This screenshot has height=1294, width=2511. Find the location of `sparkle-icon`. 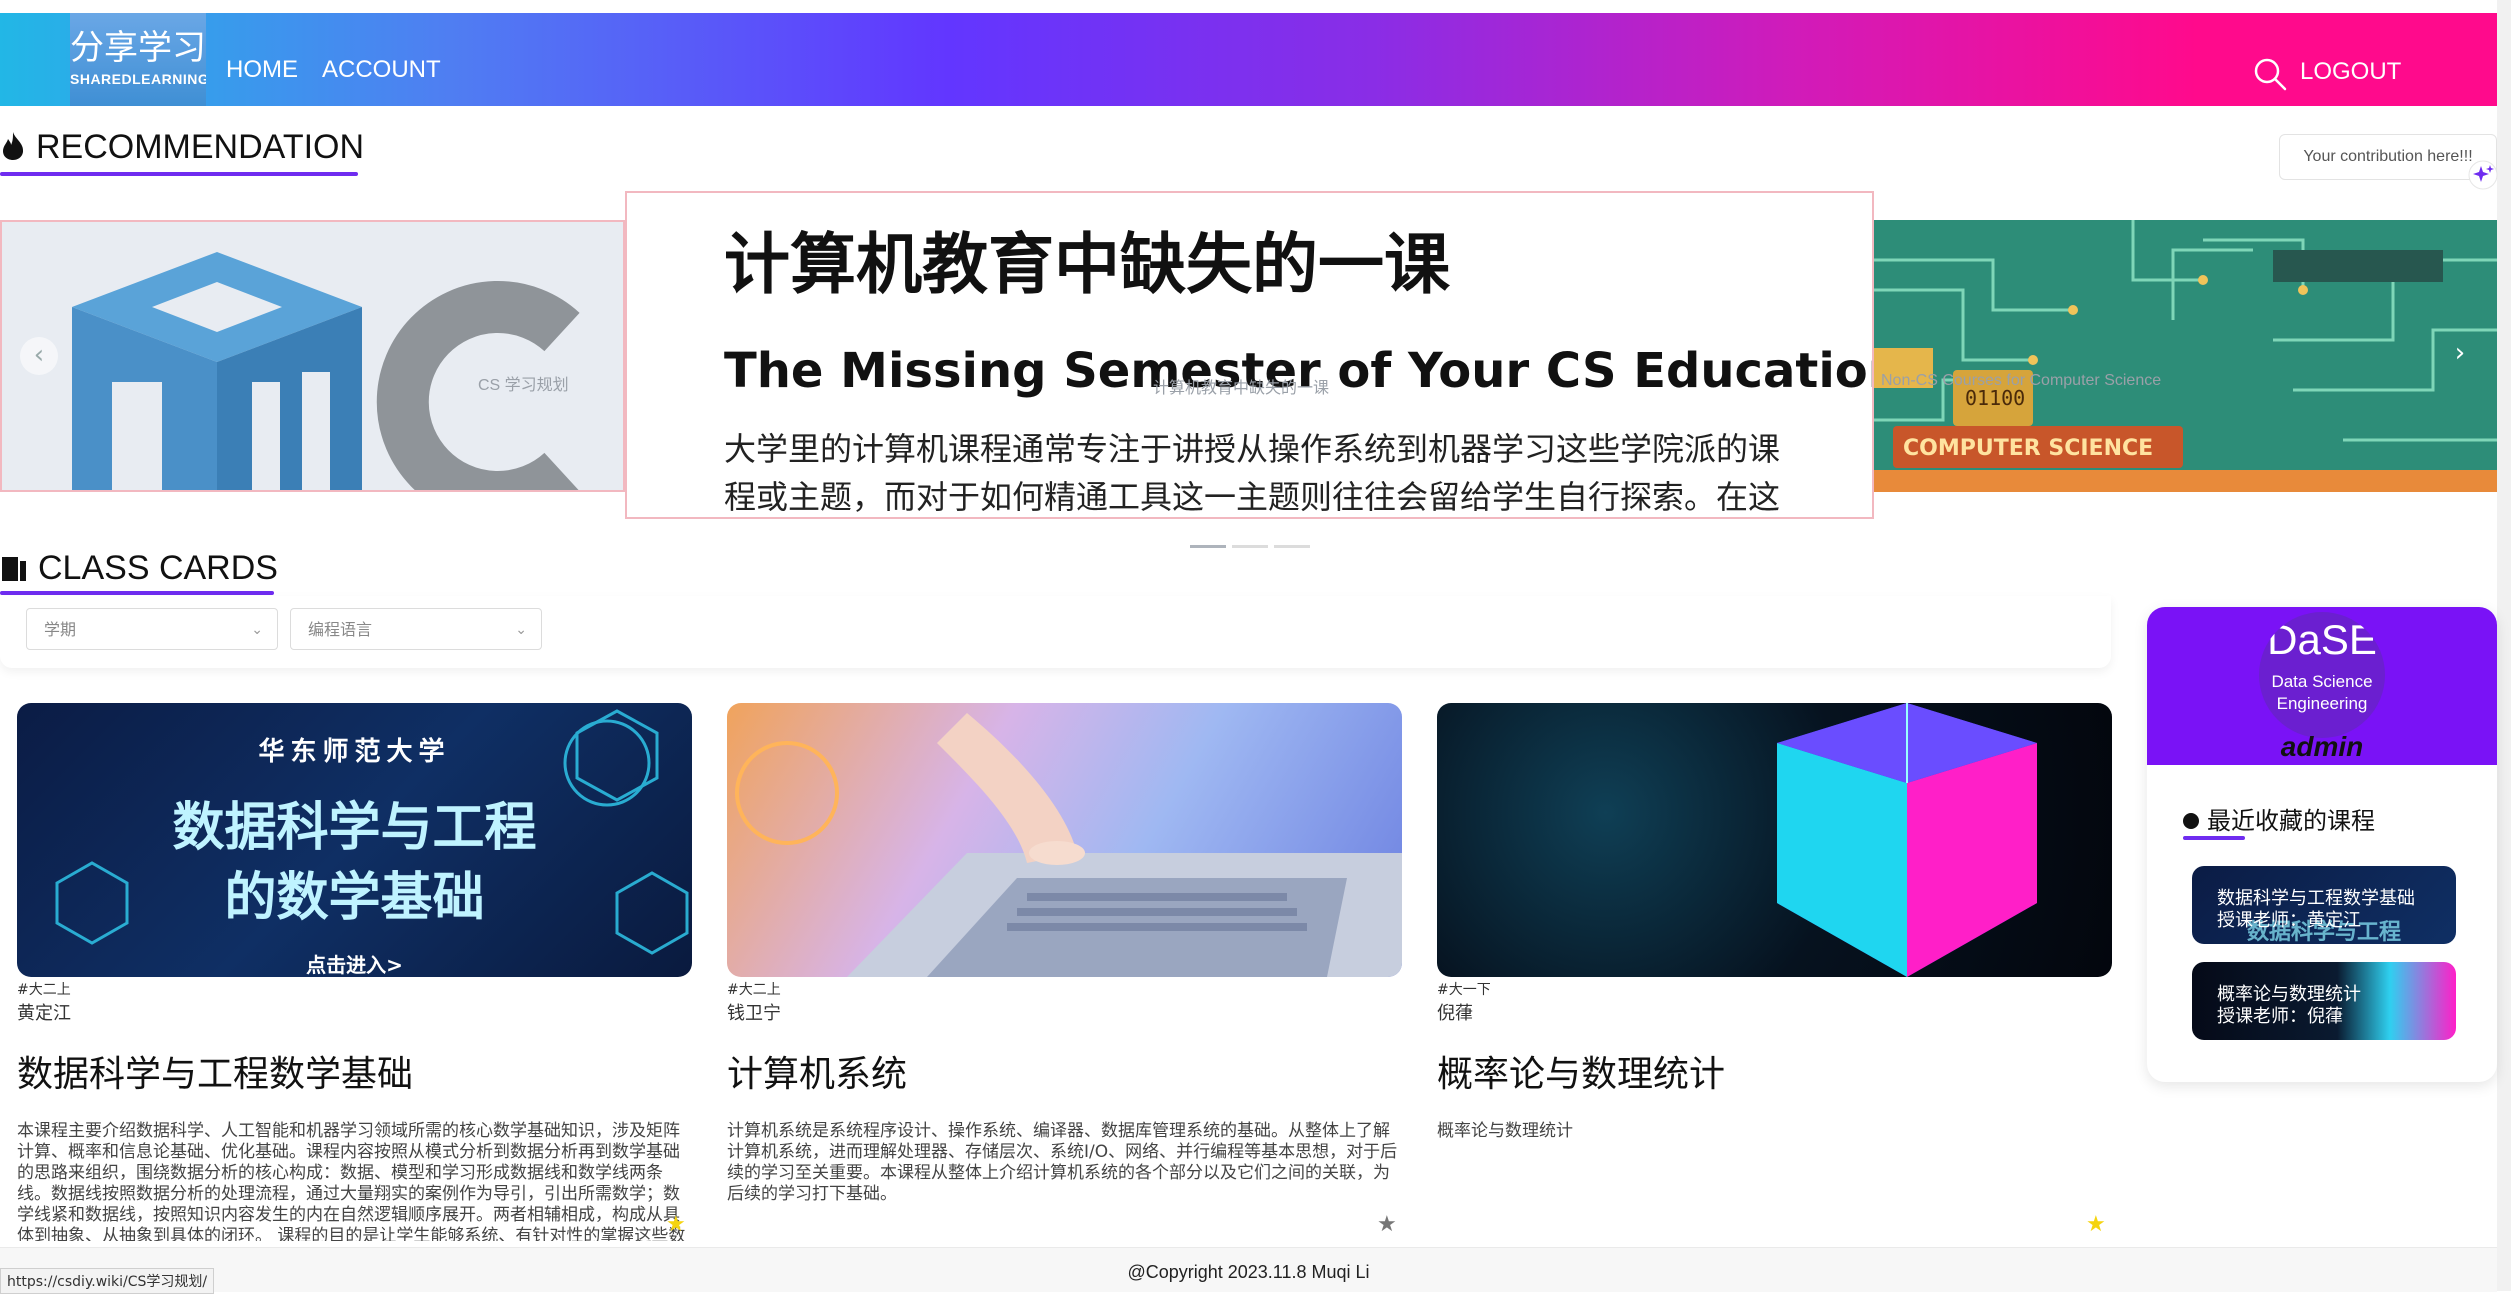

sparkle-icon is located at coordinates (2483, 175).